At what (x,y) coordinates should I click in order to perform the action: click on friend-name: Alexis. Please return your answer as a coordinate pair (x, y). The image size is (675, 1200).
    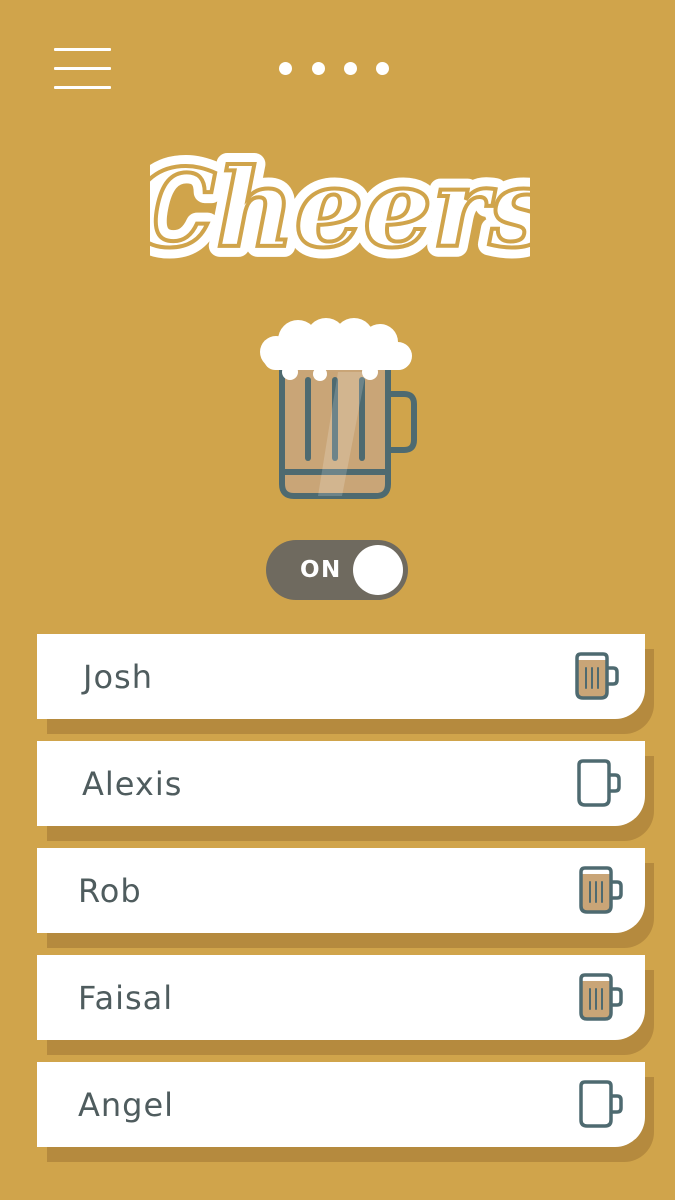
    Looking at the image, I should click on (132, 784).